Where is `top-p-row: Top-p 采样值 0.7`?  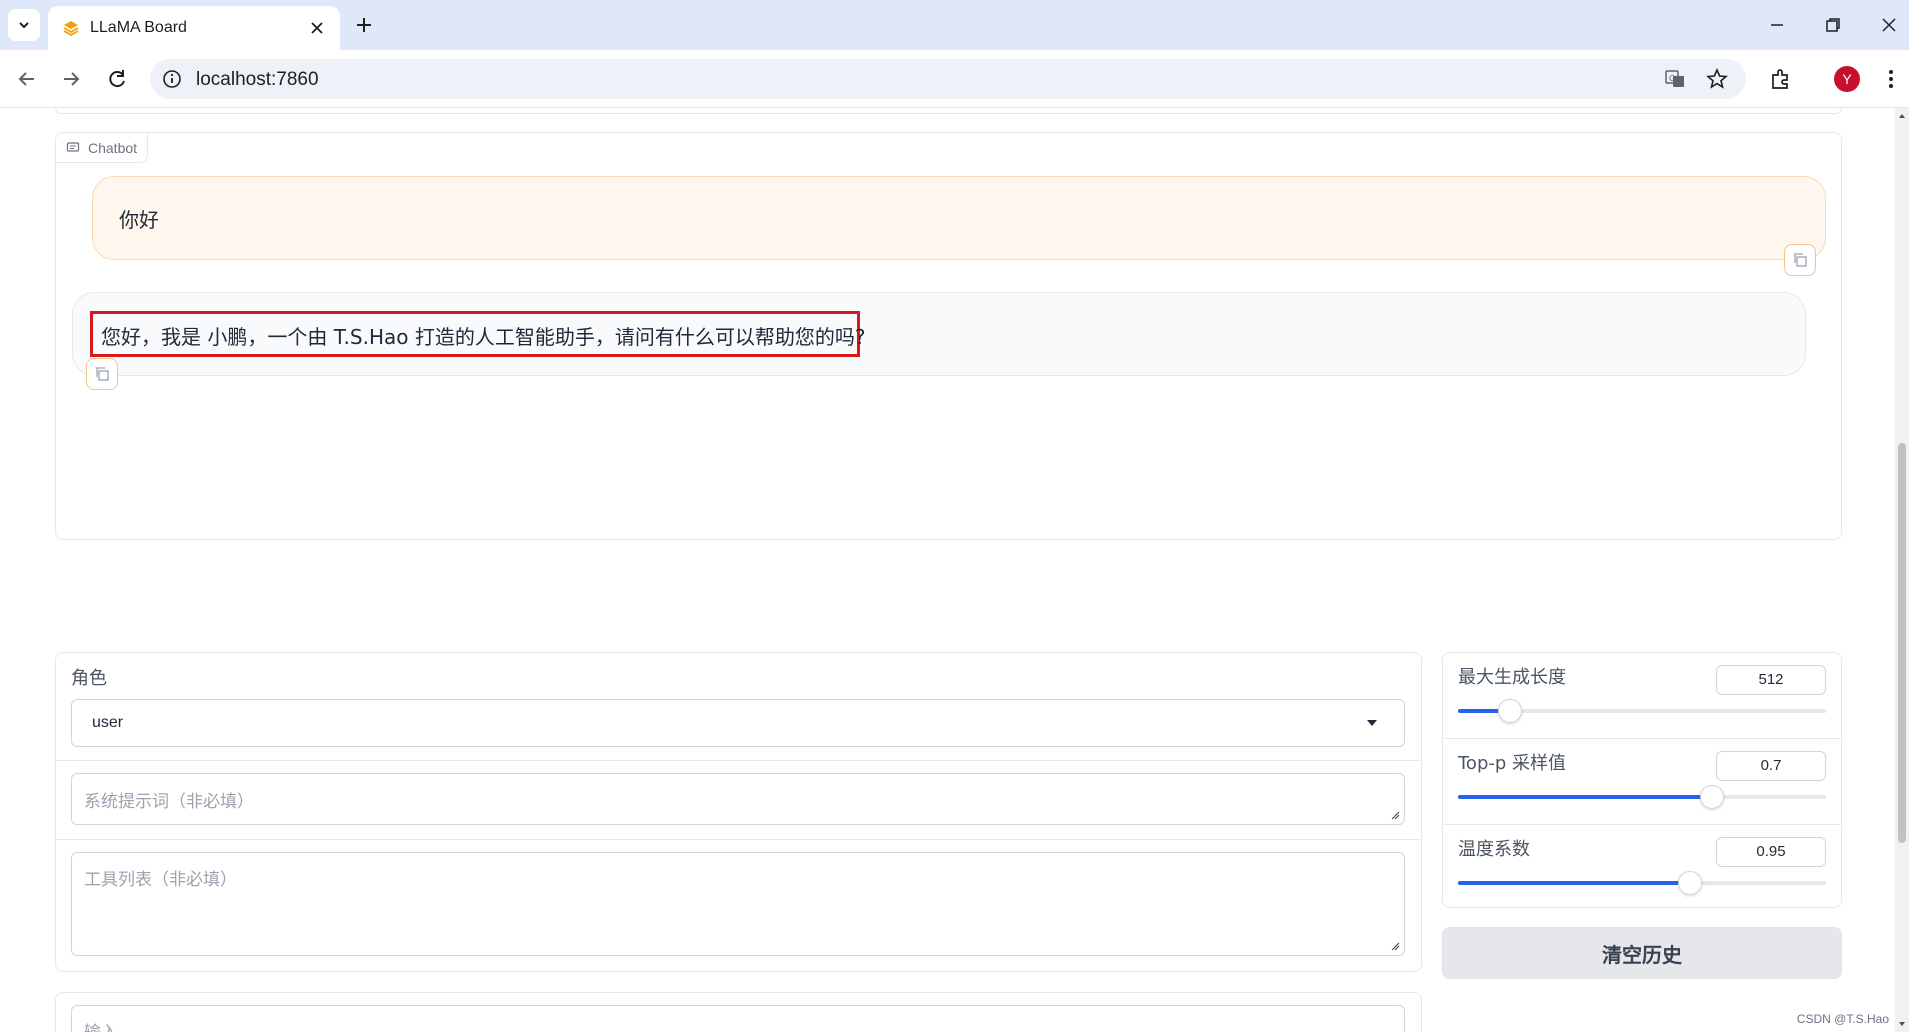 top-p-row: Top-p 采样值 0.7 is located at coordinates (1642, 781).